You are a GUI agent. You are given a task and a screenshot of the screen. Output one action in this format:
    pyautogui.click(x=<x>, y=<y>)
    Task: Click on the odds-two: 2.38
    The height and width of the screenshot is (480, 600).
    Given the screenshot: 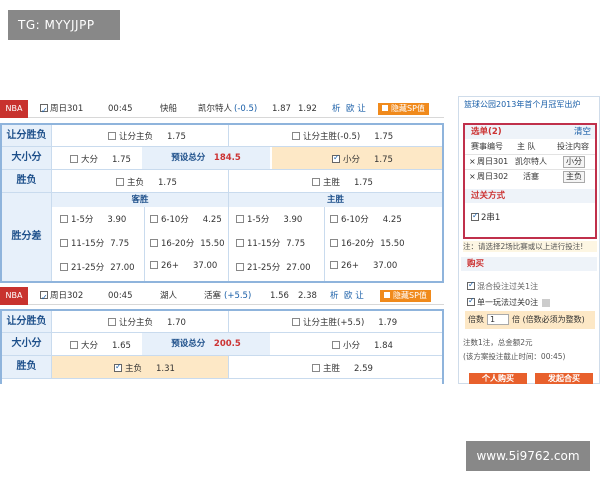 What is the action you would take?
    pyautogui.click(x=307, y=296)
    